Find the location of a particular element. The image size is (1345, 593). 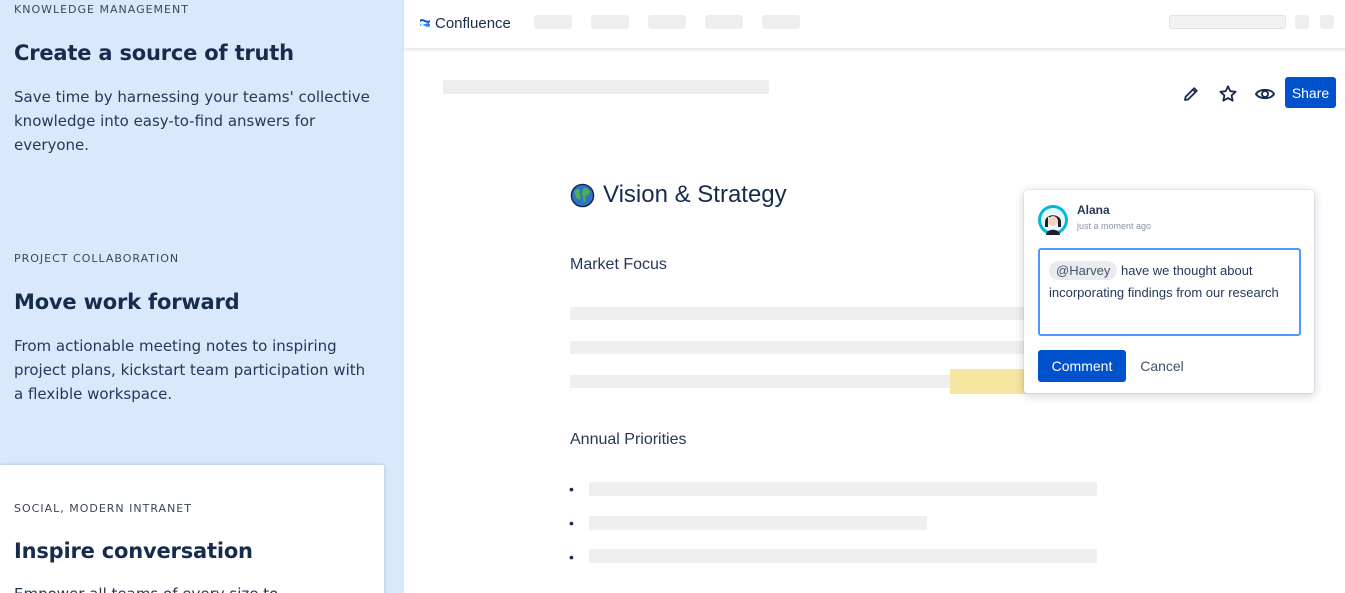

section-heading: Market Focus is located at coordinates (618, 264).